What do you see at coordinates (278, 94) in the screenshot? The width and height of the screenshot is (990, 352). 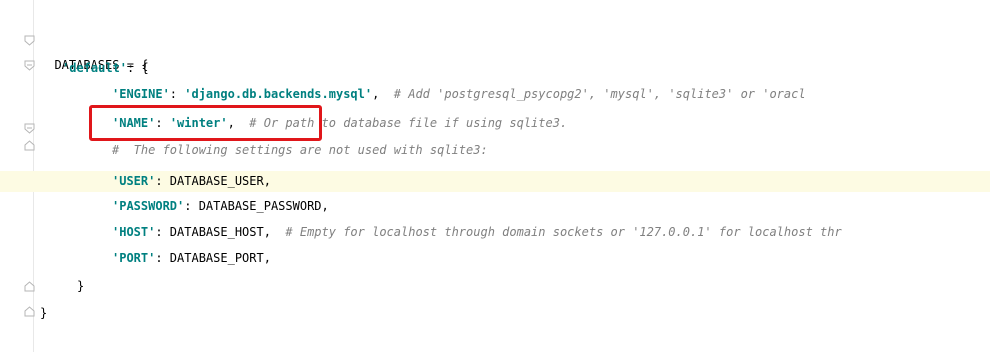 I see `string-value: 'django.db.backends.mysql'` at bounding box center [278, 94].